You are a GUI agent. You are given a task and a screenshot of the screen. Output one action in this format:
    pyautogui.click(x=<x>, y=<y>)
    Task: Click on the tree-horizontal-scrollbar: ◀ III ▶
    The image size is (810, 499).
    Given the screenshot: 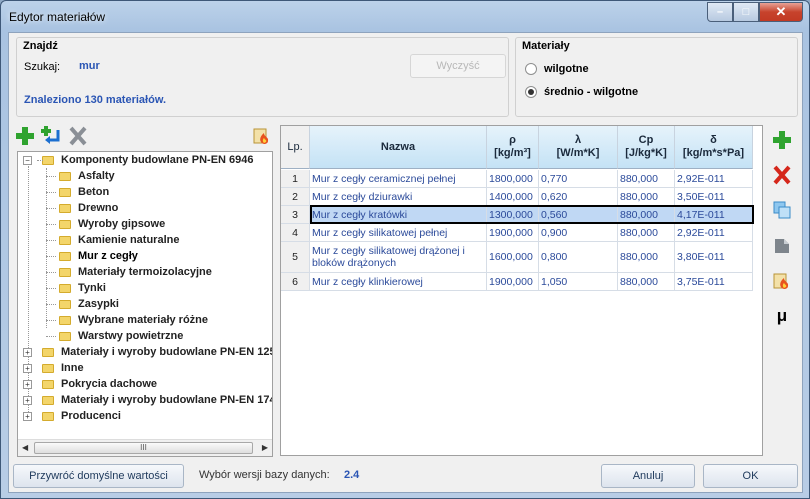 What is the action you would take?
    pyautogui.click(x=145, y=447)
    